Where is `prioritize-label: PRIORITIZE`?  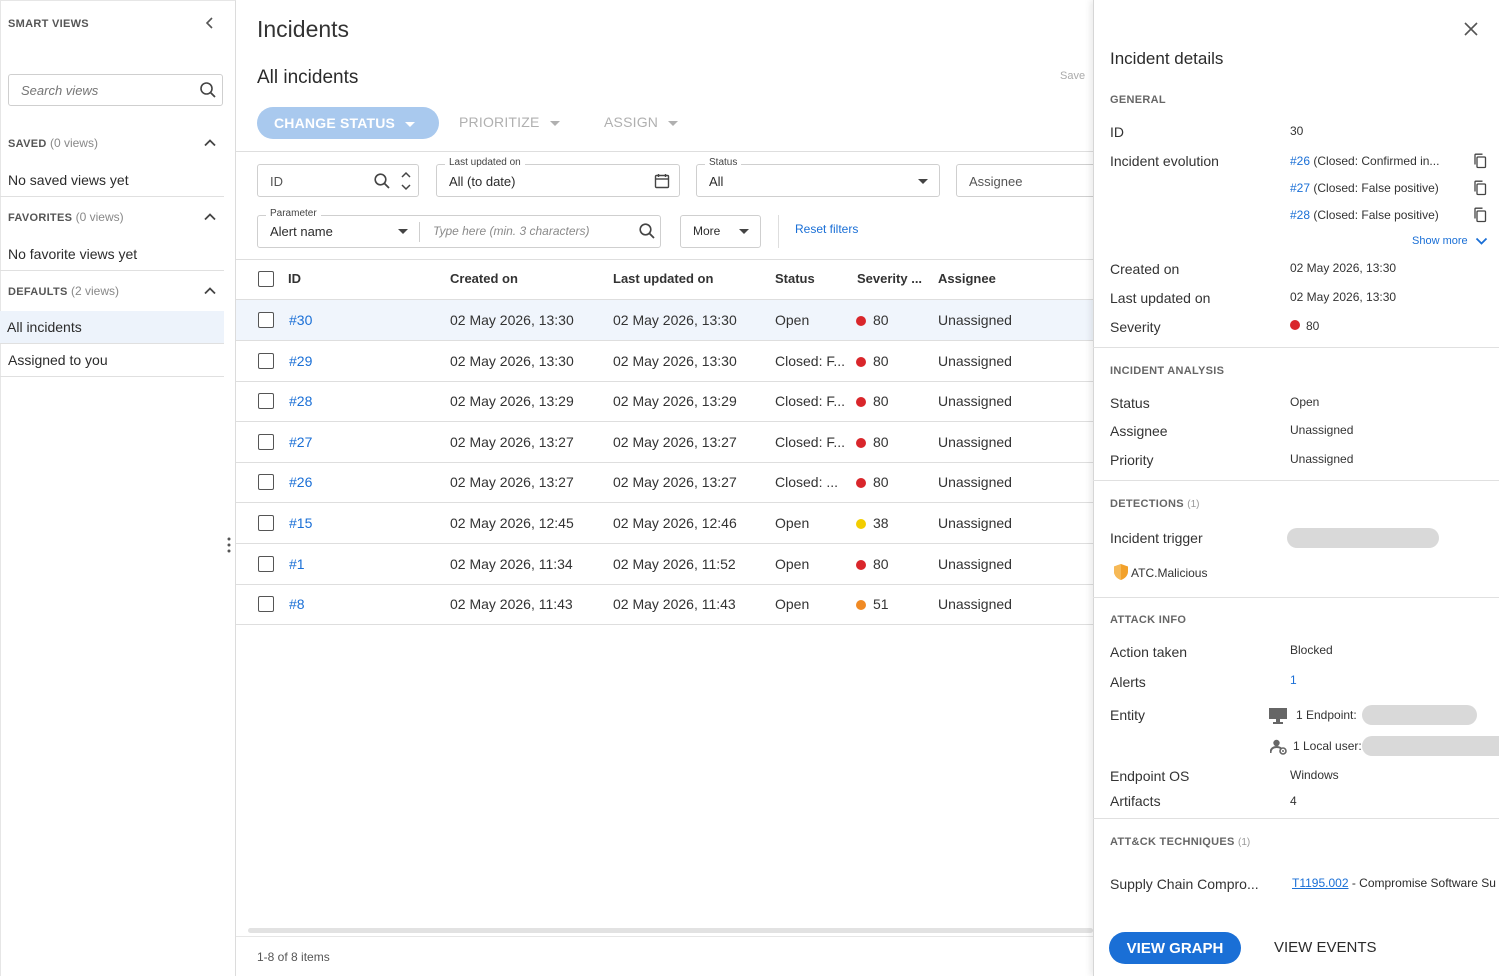
prioritize-label: PRIORITIZE is located at coordinates (499, 122).